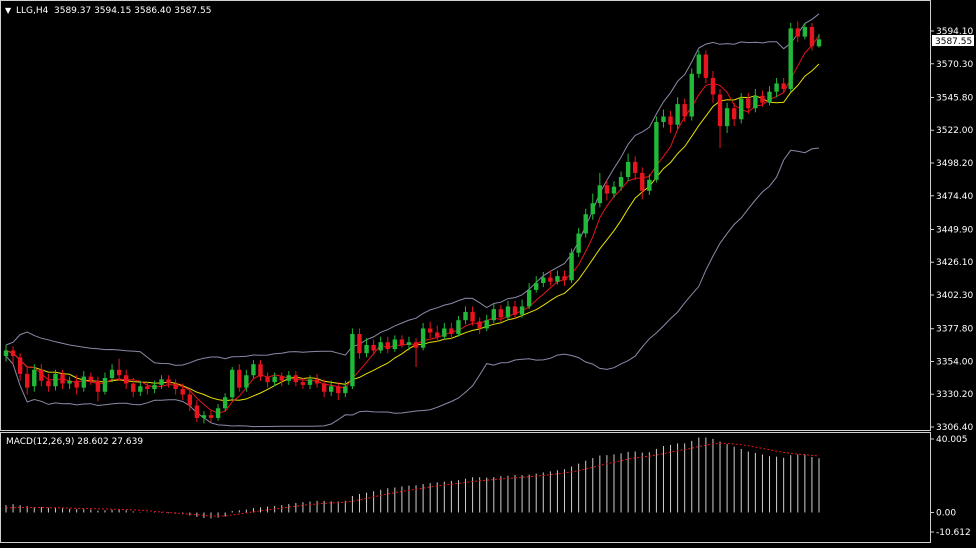  I want to click on header-marker: ▼, so click(8, 10).